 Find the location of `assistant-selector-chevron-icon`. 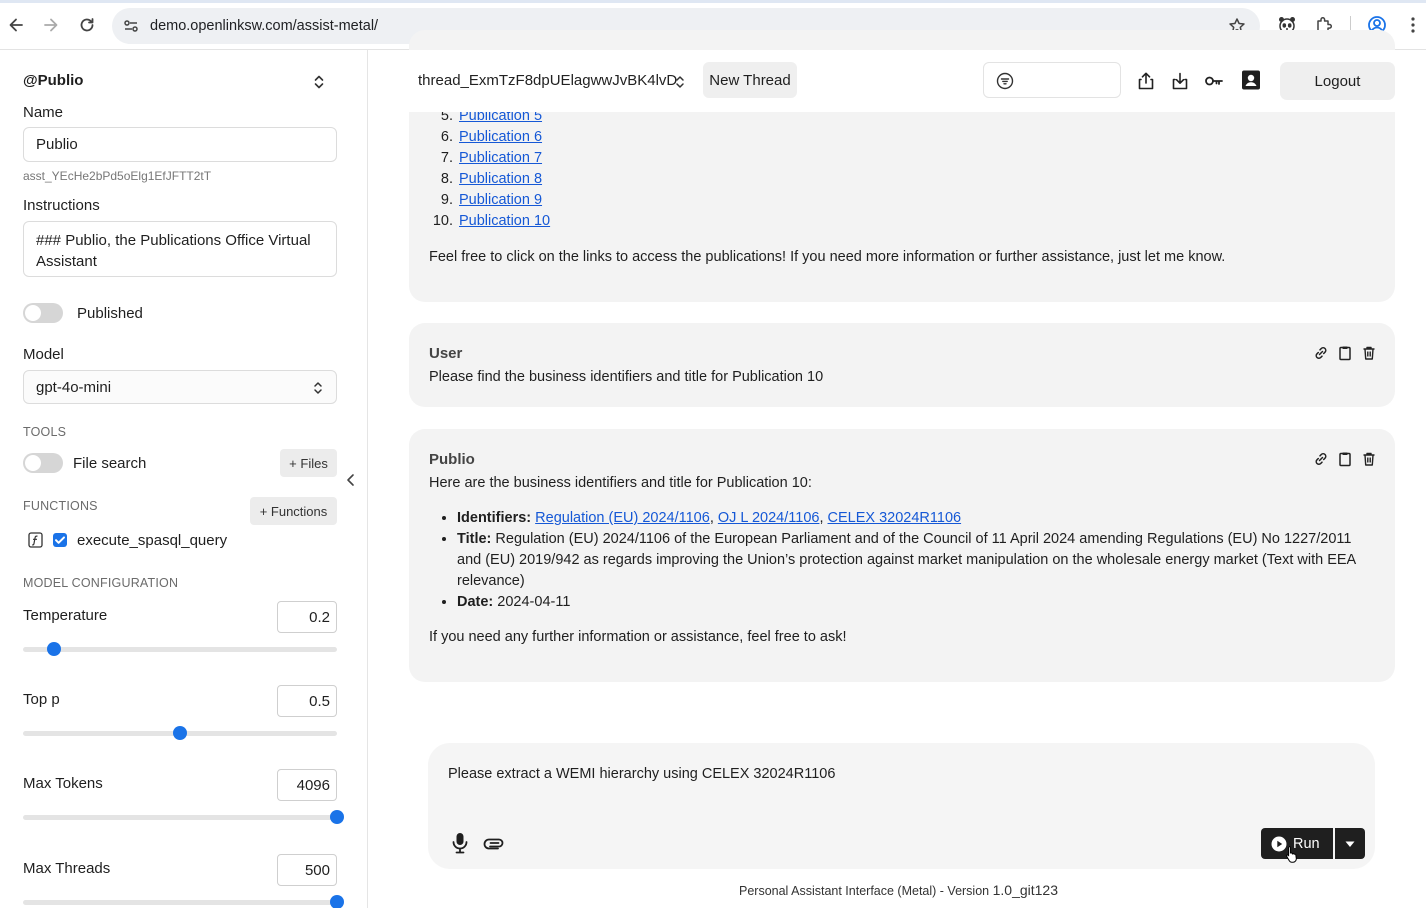

assistant-selector-chevron-icon is located at coordinates (319, 82).